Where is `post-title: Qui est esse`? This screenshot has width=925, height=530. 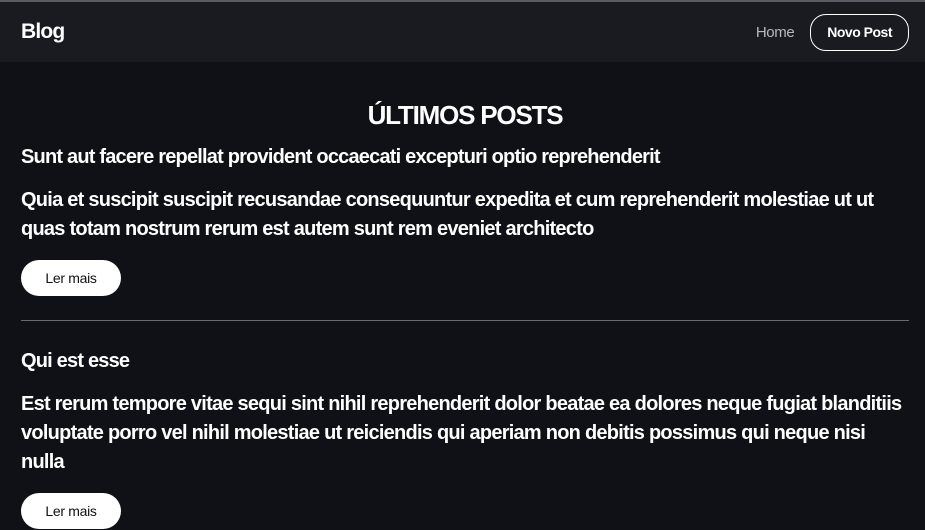
post-title: Qui est esse is located at coordinates (75, 361).